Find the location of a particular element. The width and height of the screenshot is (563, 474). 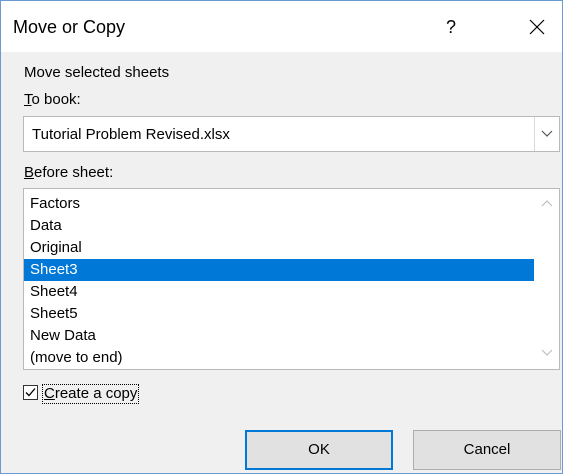

instruction-text: Move selected sheets is located at coordinates (97, 72).